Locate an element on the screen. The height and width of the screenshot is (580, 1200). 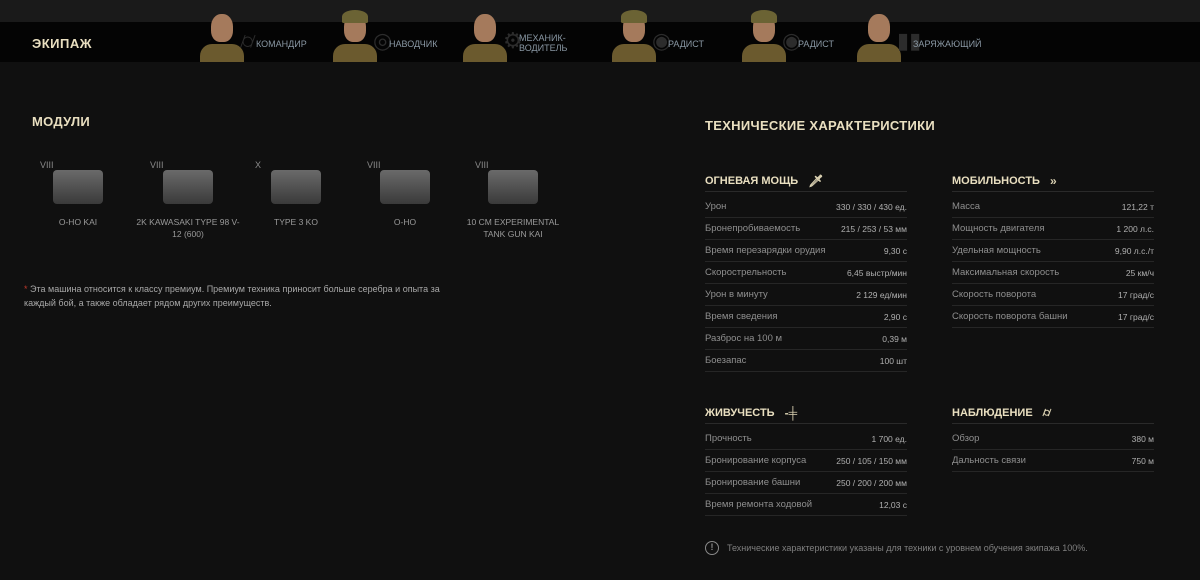
module-name: O-HO is located at coordinates (405, 222).